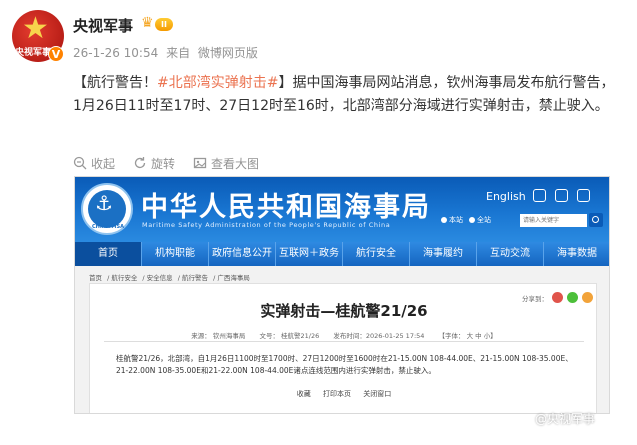 The image size is (637, 445). What do you see at coordinates (56, 54) in the screenshot?
I see `verified-badge: V` at bounding box center [56, 54].